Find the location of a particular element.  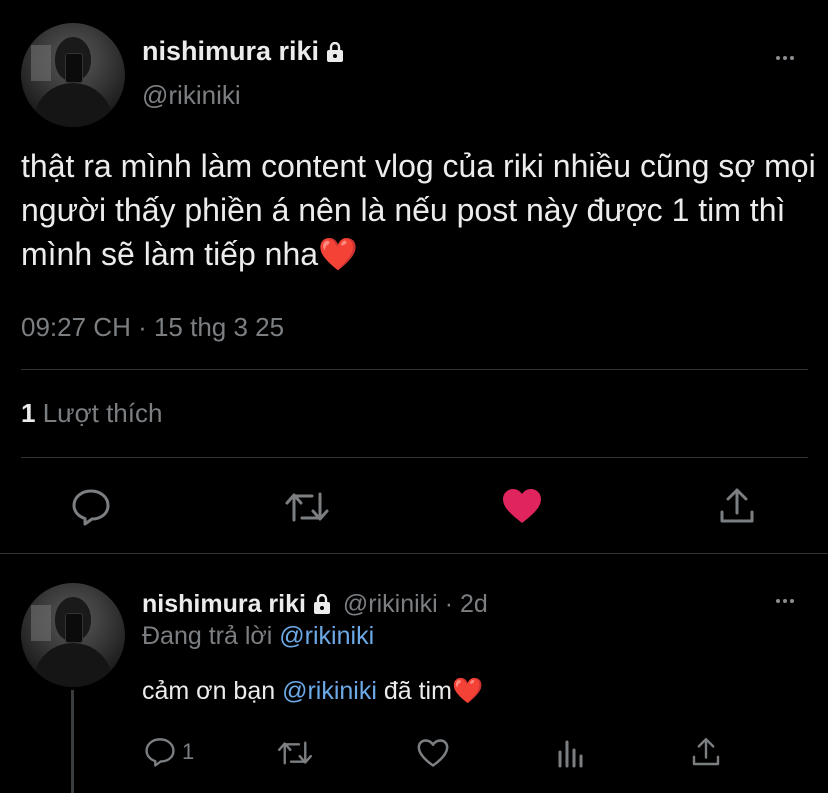

reply-age: 2d is located at coordinates (474, 604).